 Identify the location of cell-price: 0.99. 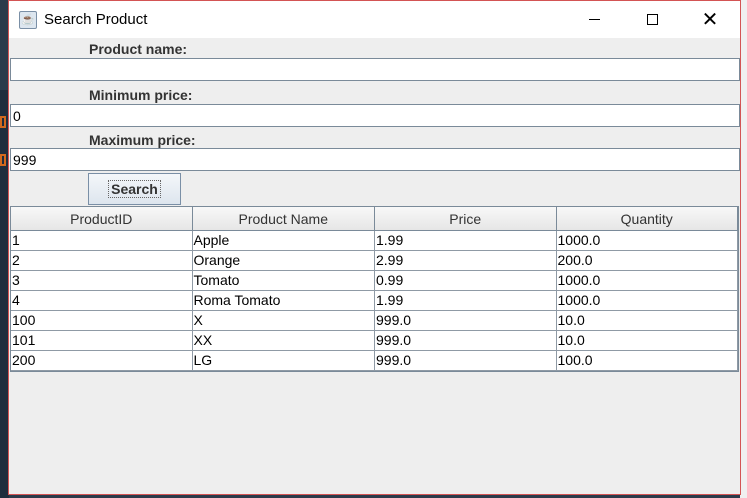
(466, 280).